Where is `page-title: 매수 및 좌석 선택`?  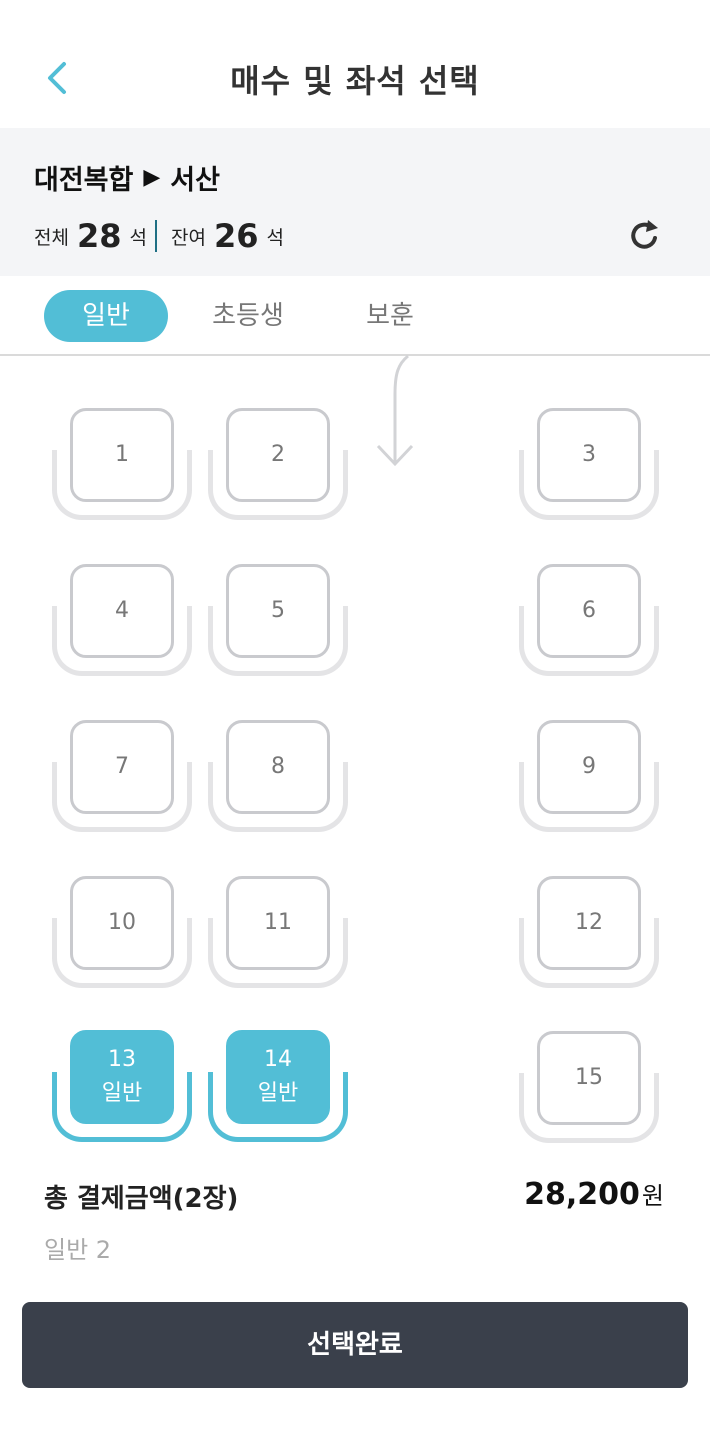
page-title: 매수 및 좌석 선택 is located at coordinates (355, 81).